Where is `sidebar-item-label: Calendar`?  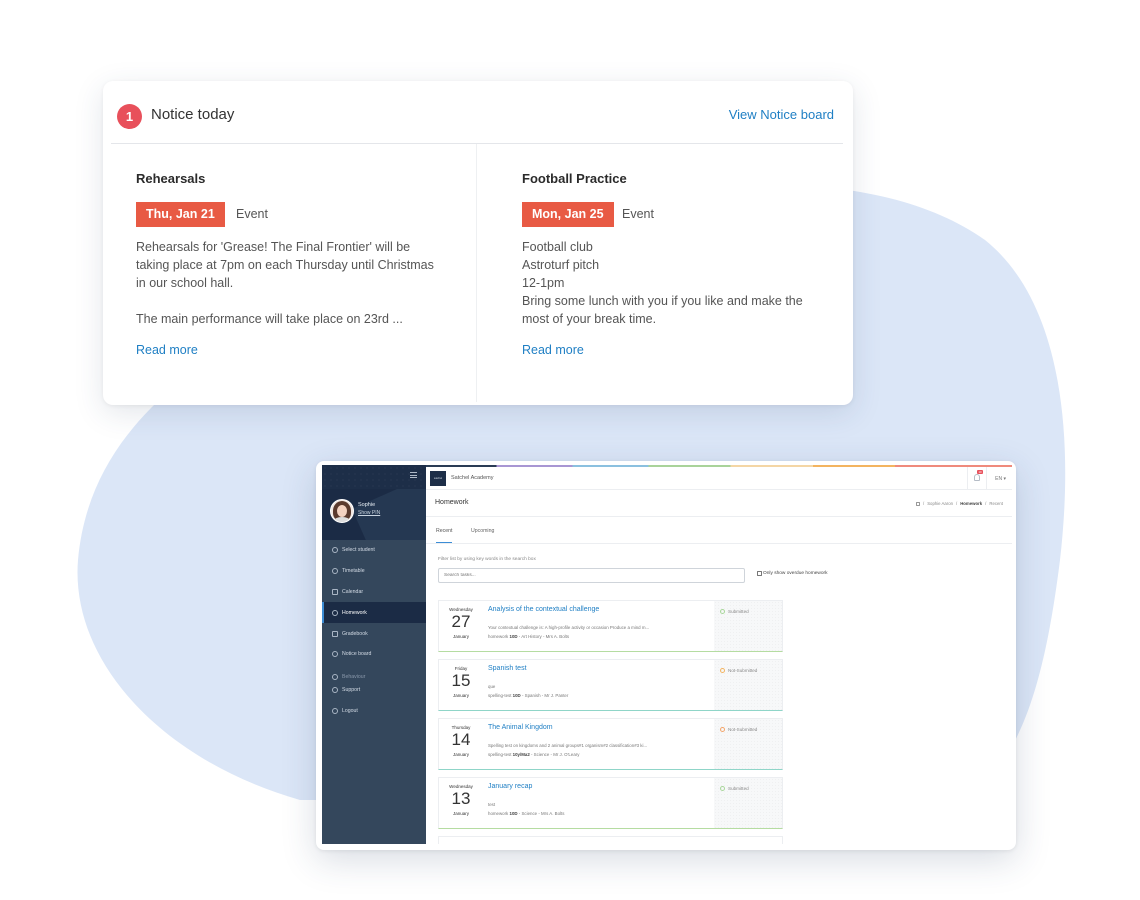
sidebar-item-label: Calendar is located at coordinates (353, 591).